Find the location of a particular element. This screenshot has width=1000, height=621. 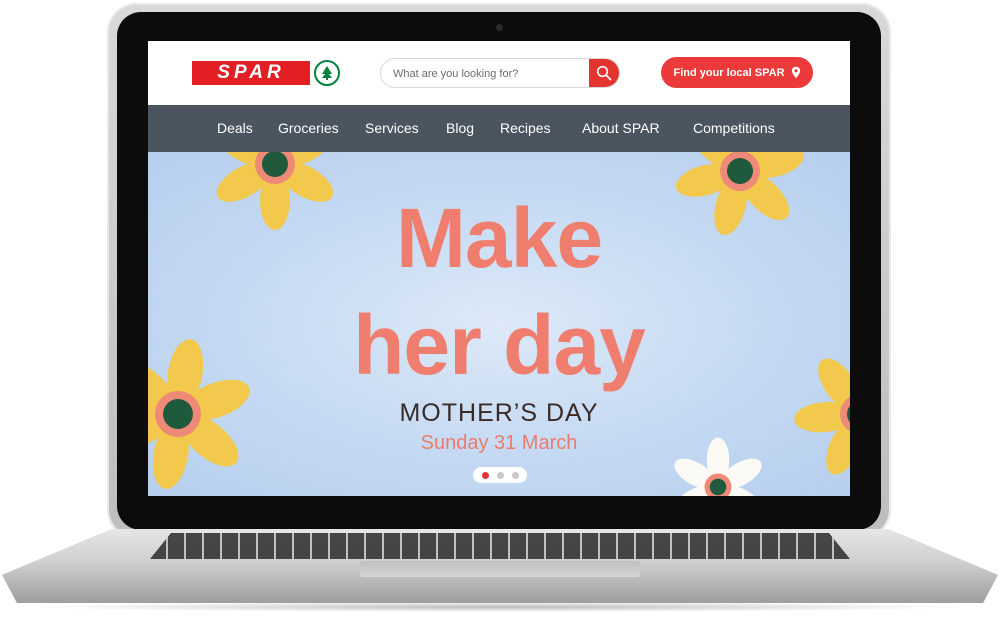

nav-item-competitions: Competitions is located at coordinates (734, 128).